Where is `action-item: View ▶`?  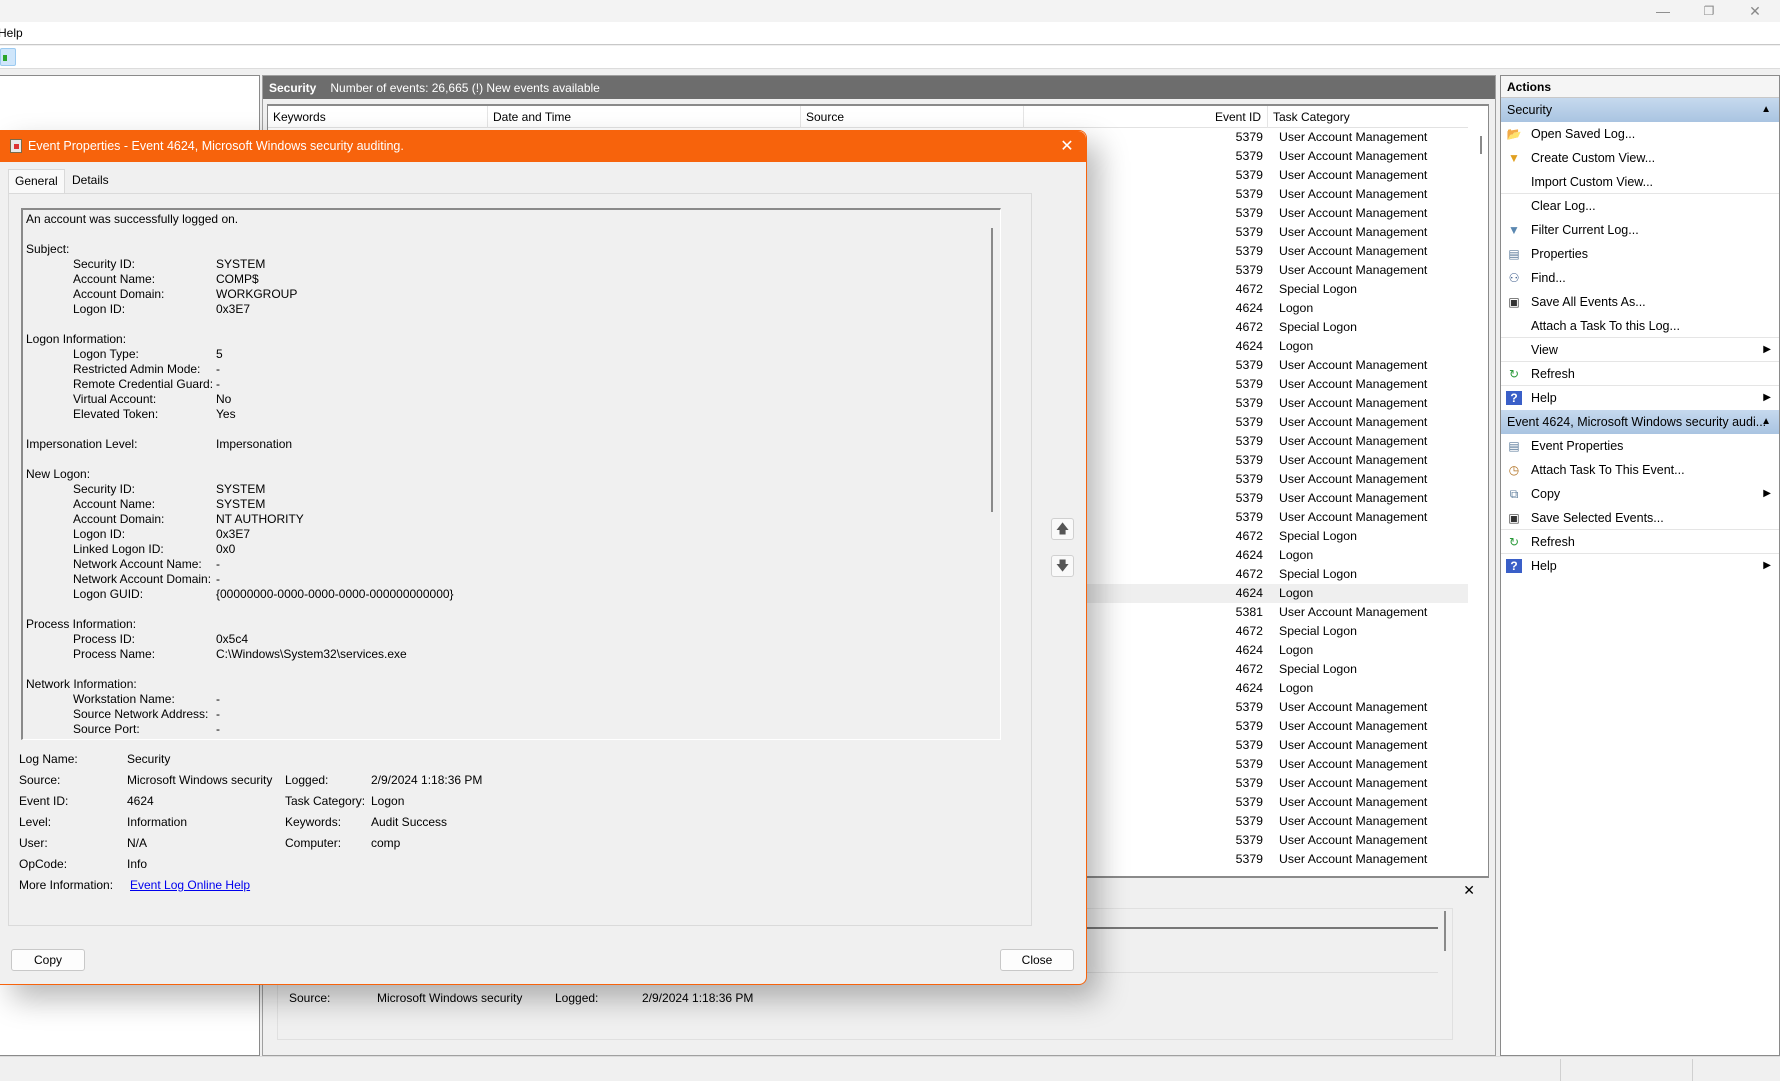 action-item: View ▶ is located at coordinates (1640, 350).